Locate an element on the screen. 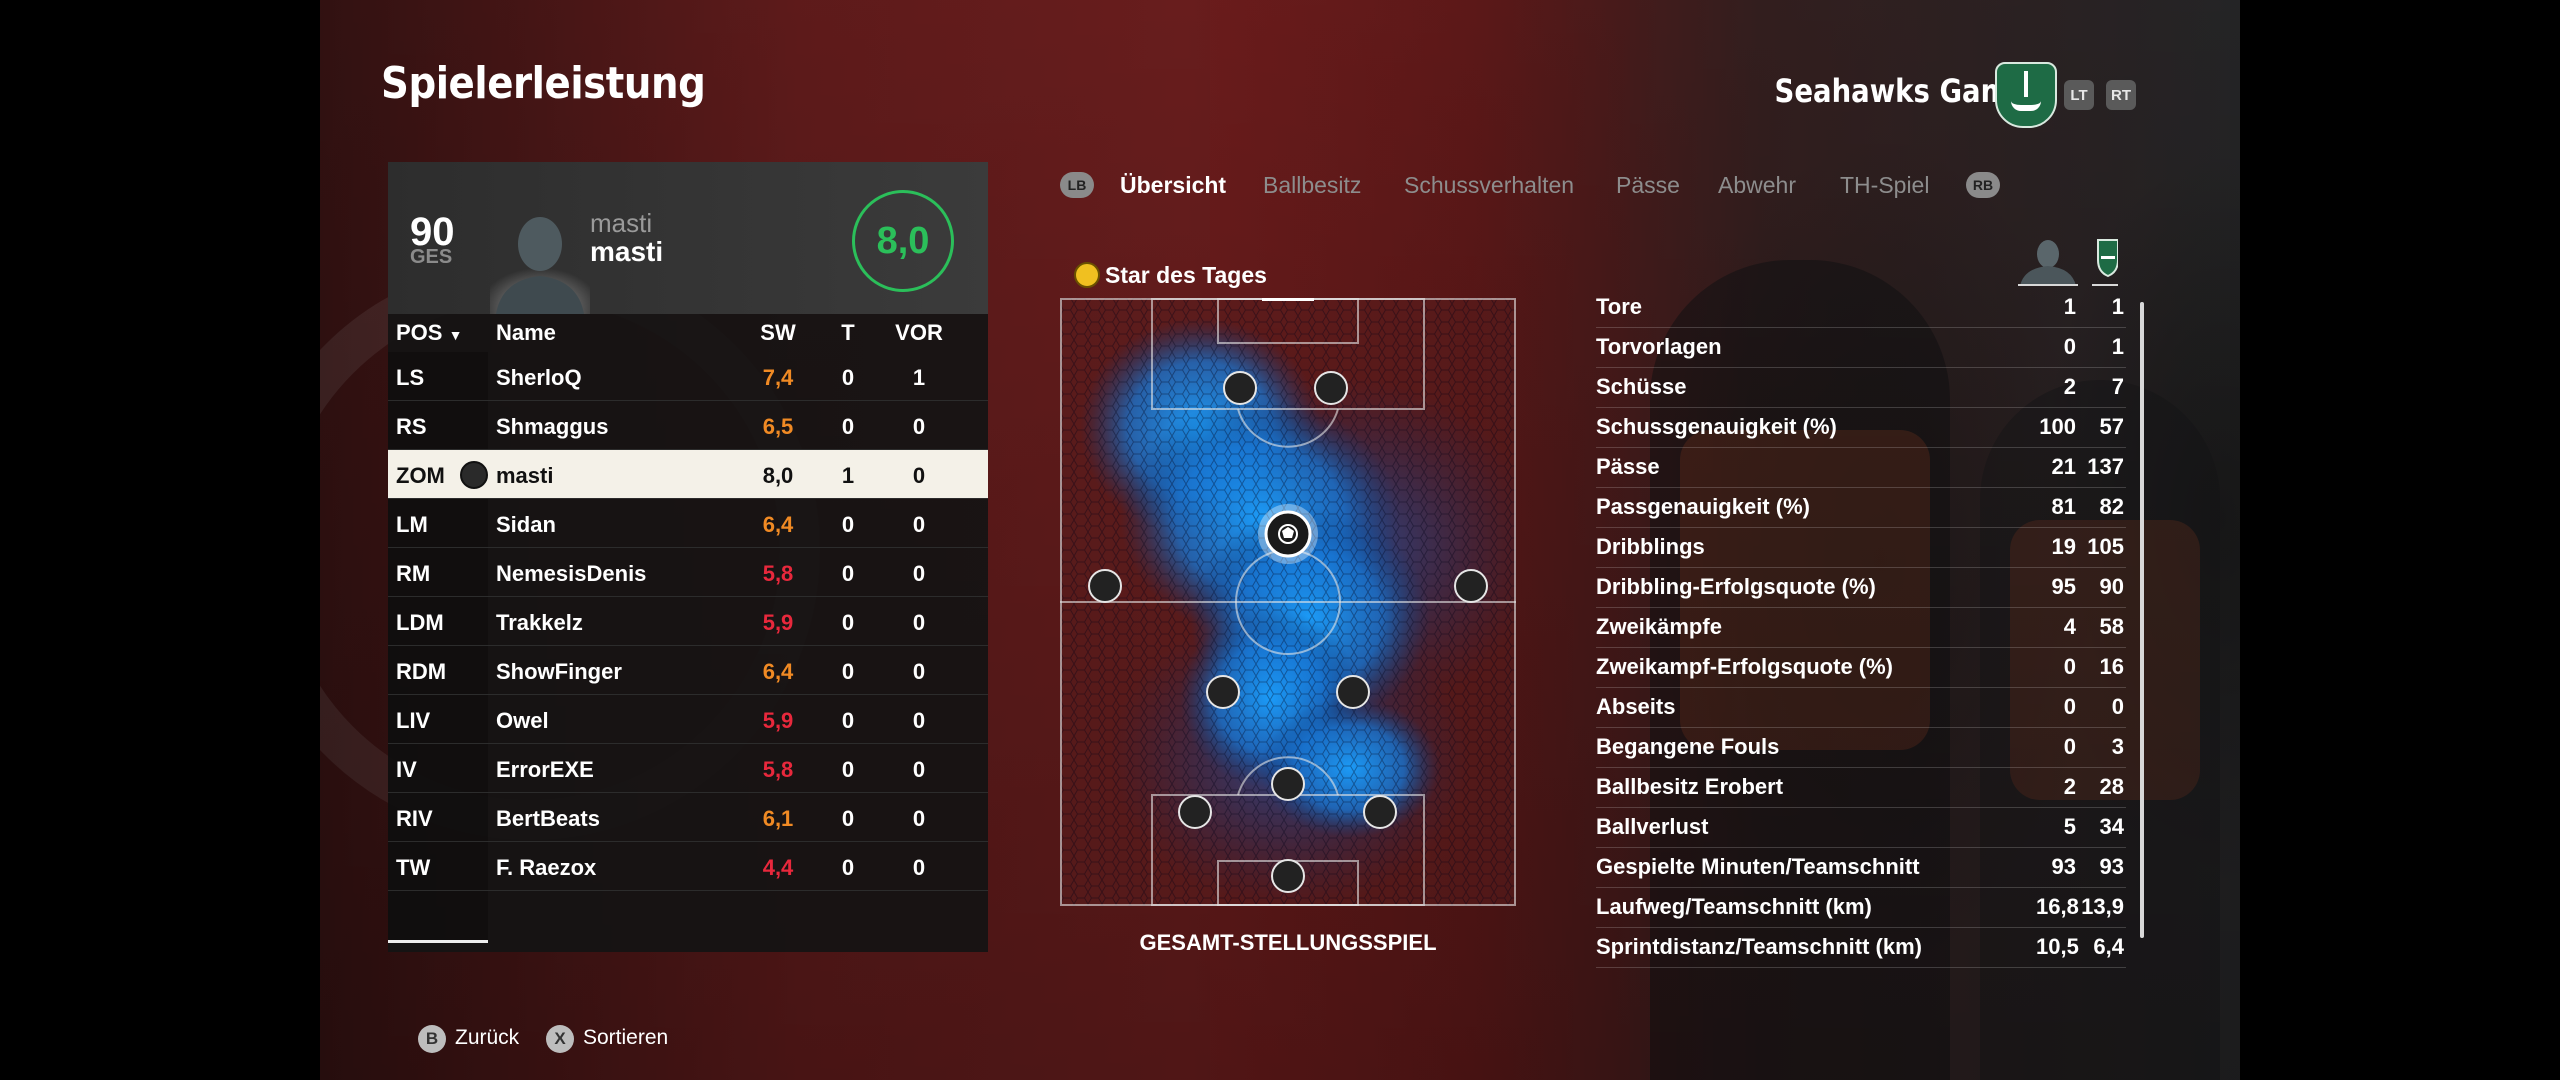 This screenshot has width=2560, height=1080. stat-row: Begangene Fouls 0 3 is located at coordinates (1861, 748).